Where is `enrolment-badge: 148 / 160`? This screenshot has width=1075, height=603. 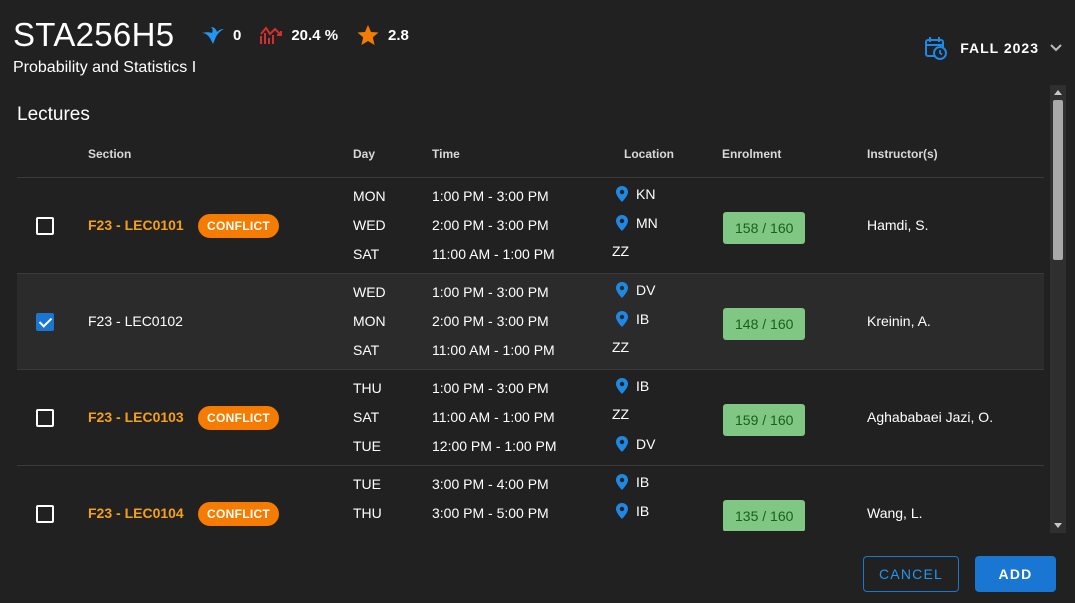 enrolment-badge: 148 / 160 is located at coordinates (764, 324).